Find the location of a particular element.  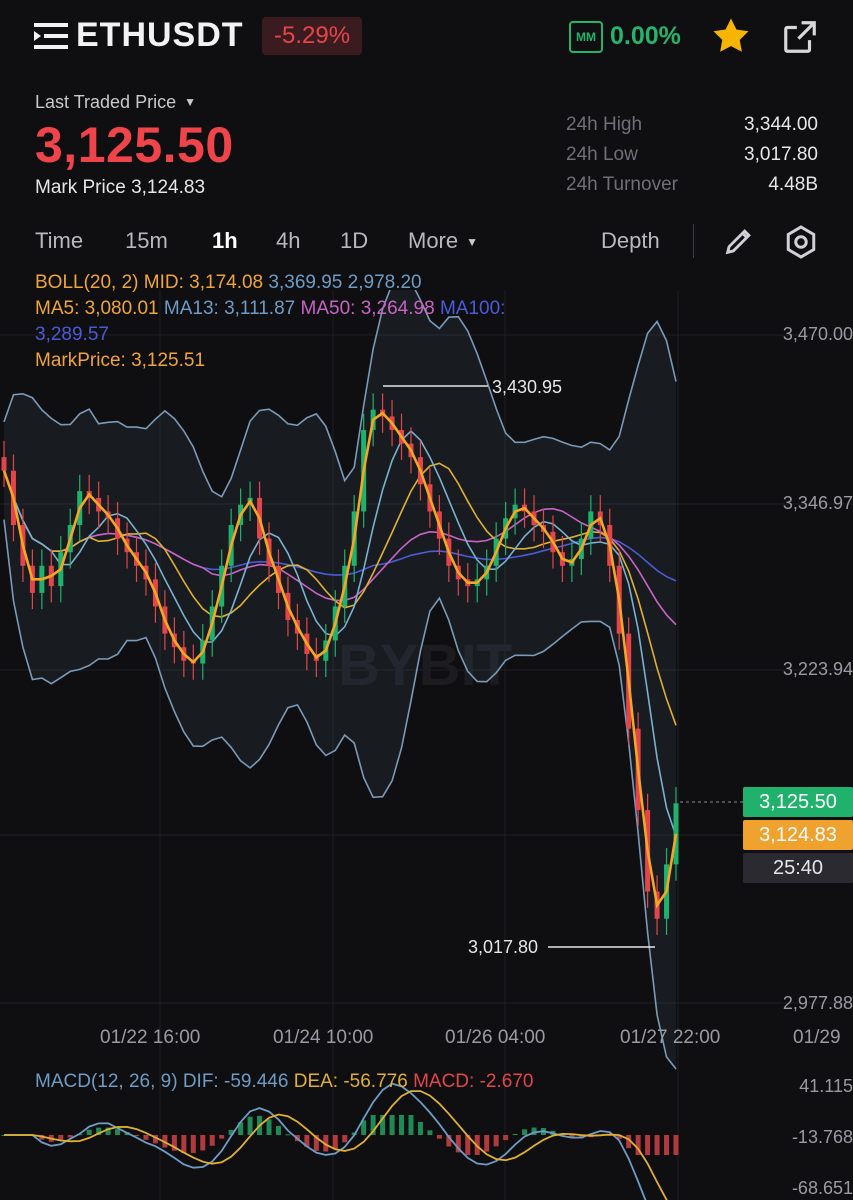

mark-price: Mark Price 3,124.83 is located at coordinates (120, 187).